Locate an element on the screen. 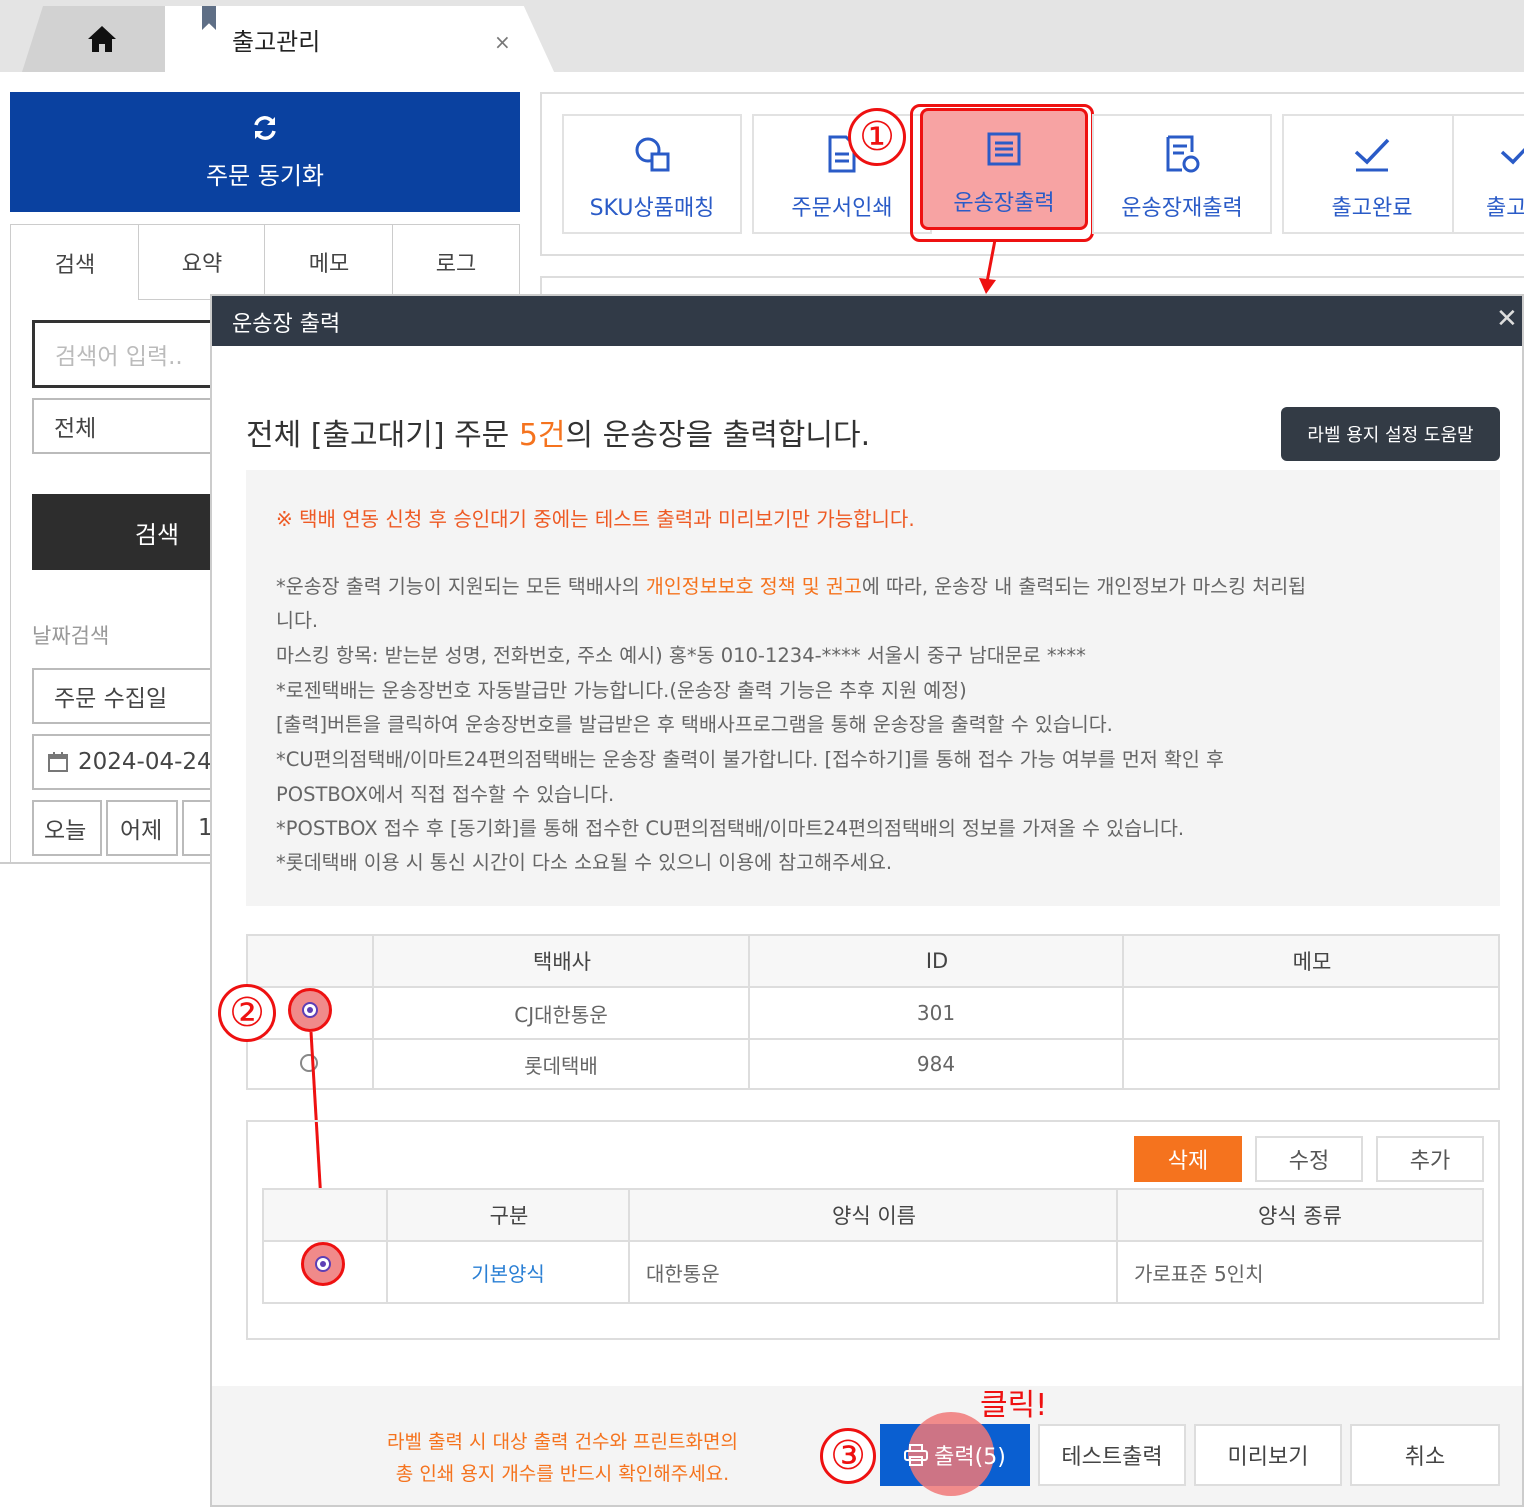 The image size is (1524, 1507). courier-table: 택배사 ID 메모 CJ대한통운 301 롯데택배 984 is located at coordinates (873, 1012).